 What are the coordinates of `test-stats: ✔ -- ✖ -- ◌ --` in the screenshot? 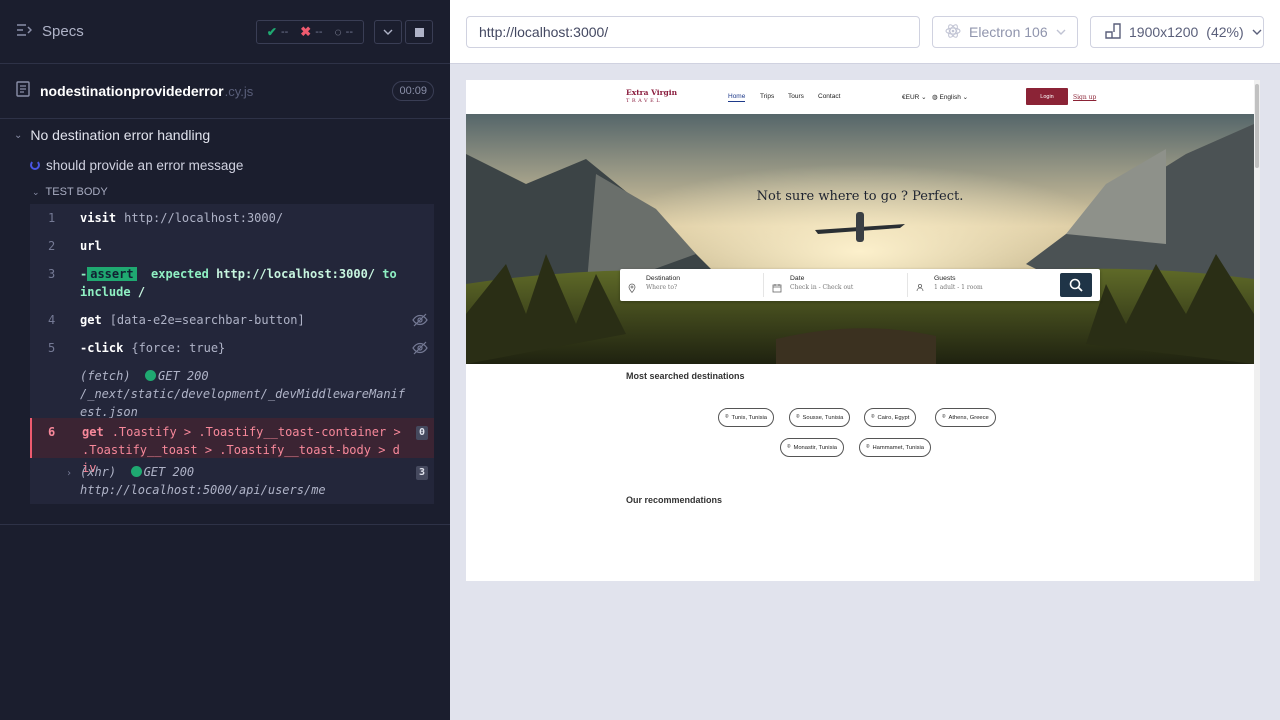 It's located at (309, 32).